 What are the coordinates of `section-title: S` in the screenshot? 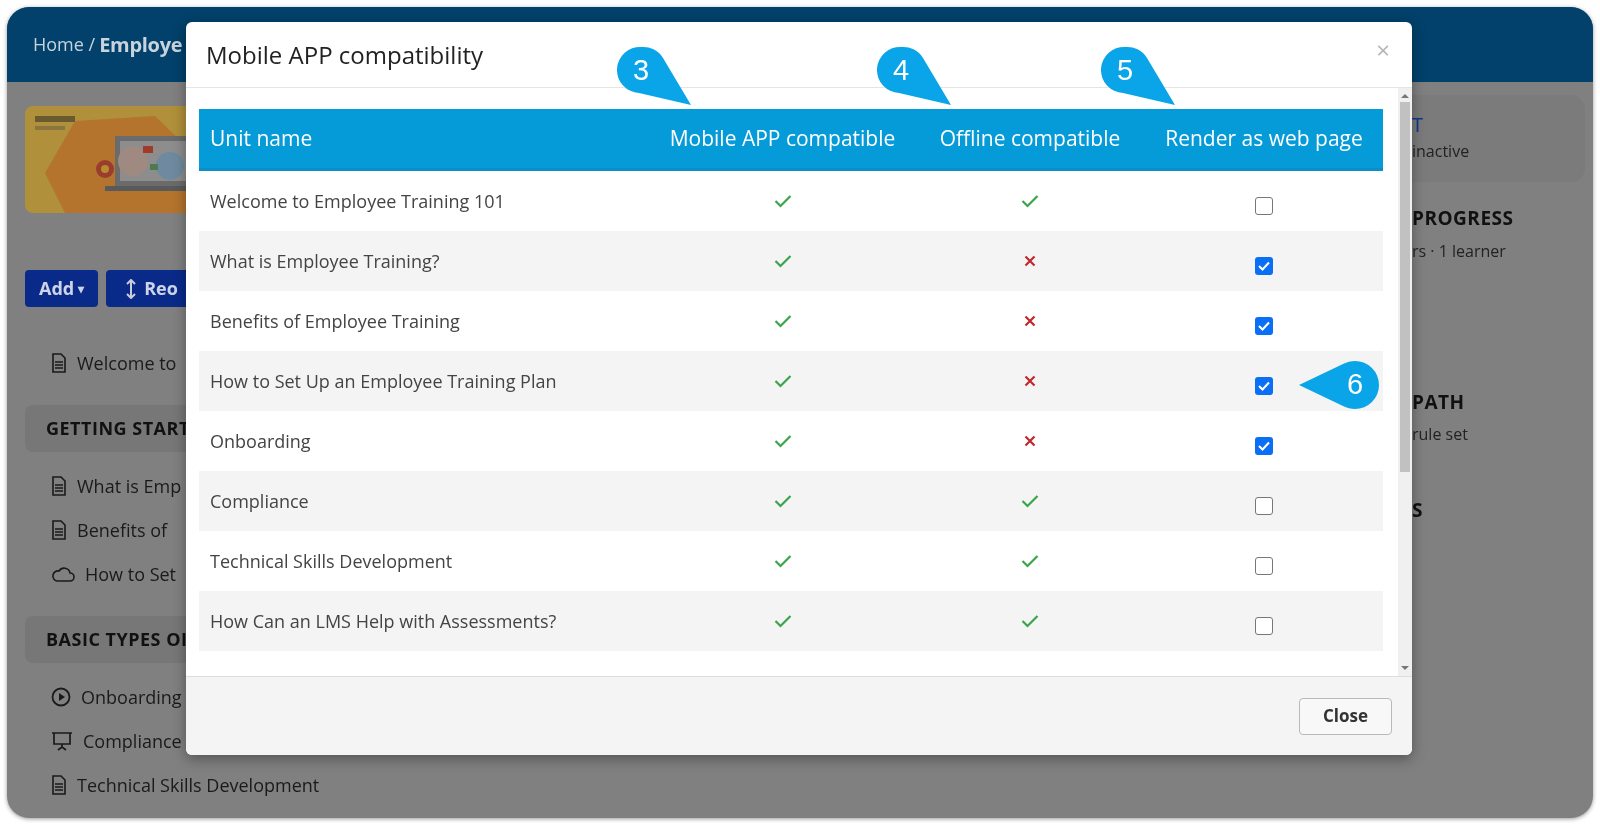 It's located at (1417, 510).